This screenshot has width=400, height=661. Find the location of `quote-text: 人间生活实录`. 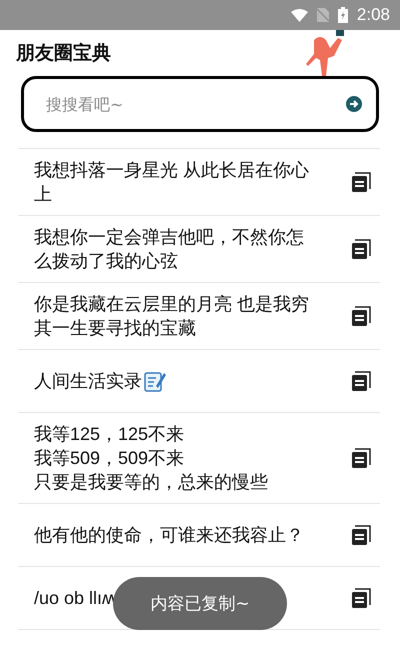

quote-text: 人间生活实录 is located at coordinates (88, 381).